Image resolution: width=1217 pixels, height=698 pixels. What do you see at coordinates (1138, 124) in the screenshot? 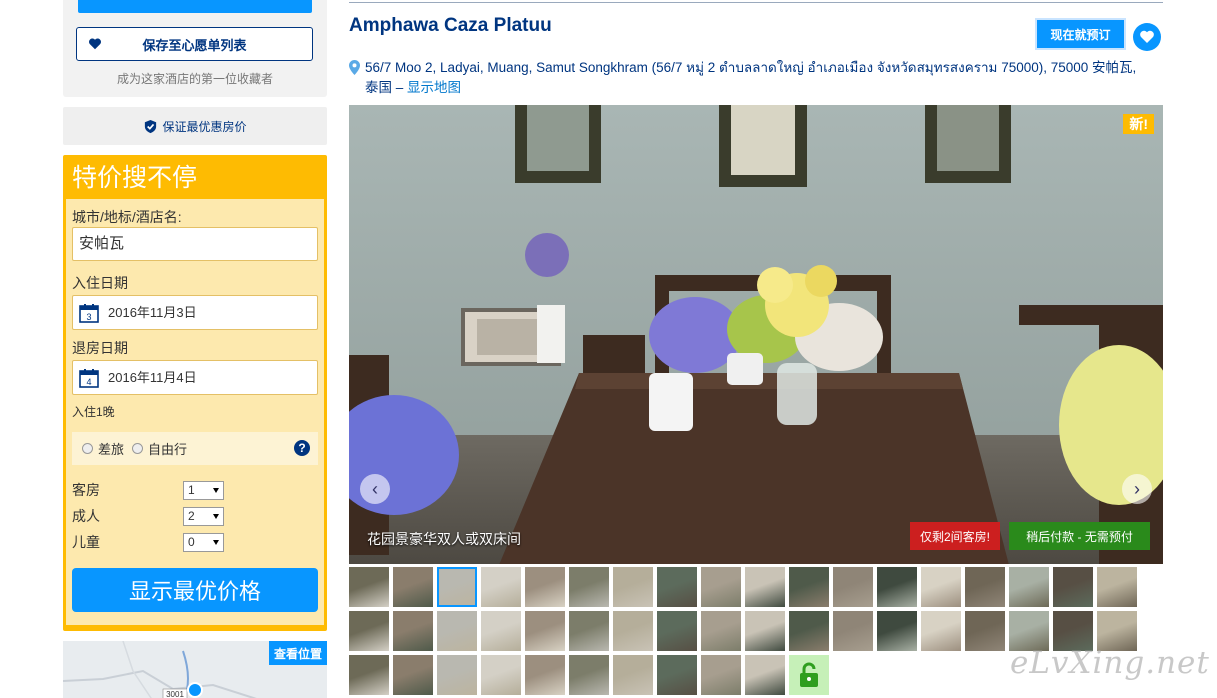
I see `new-badge: 新!` at bounding box center [1138, 124].